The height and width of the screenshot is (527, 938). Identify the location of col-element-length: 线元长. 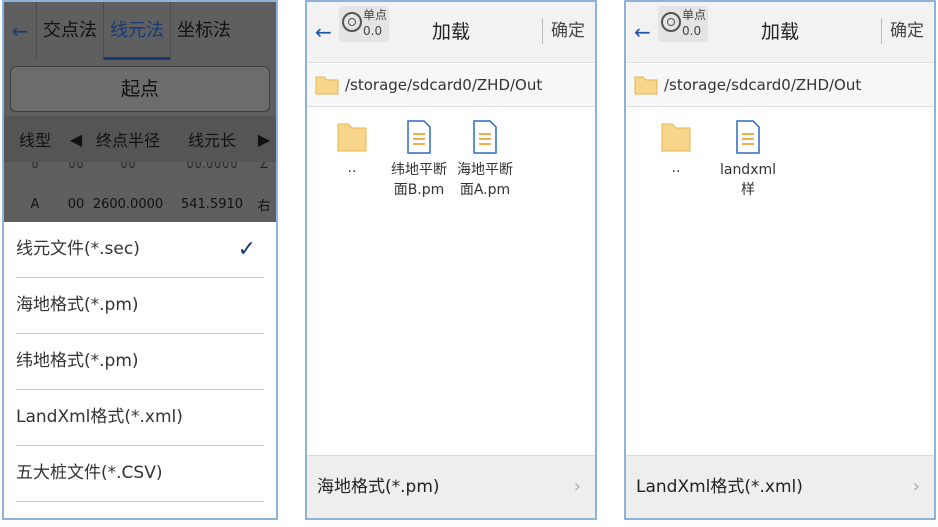
(211, 140).